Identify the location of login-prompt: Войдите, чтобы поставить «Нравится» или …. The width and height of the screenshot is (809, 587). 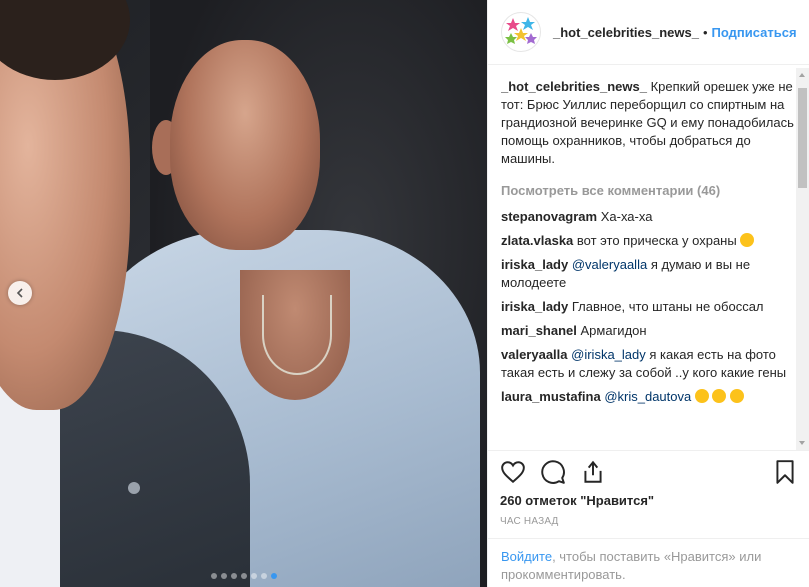
(648, 561).